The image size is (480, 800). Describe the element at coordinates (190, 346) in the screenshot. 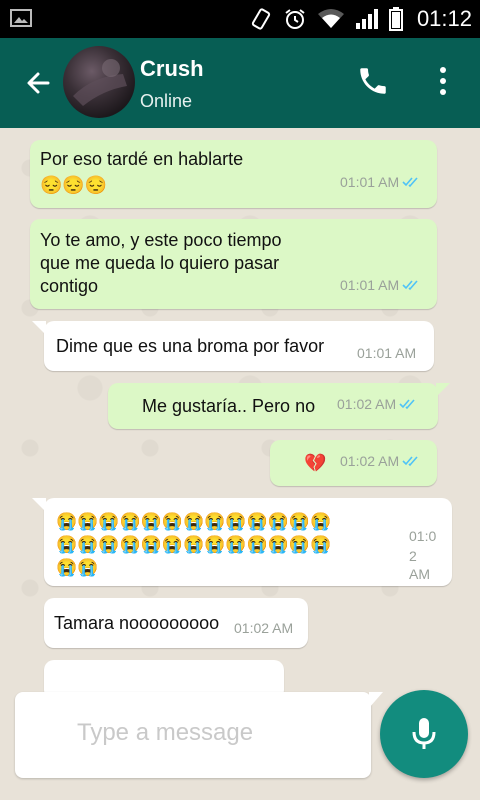

I see `message-text: Dime que es una broma por favor` at that location.